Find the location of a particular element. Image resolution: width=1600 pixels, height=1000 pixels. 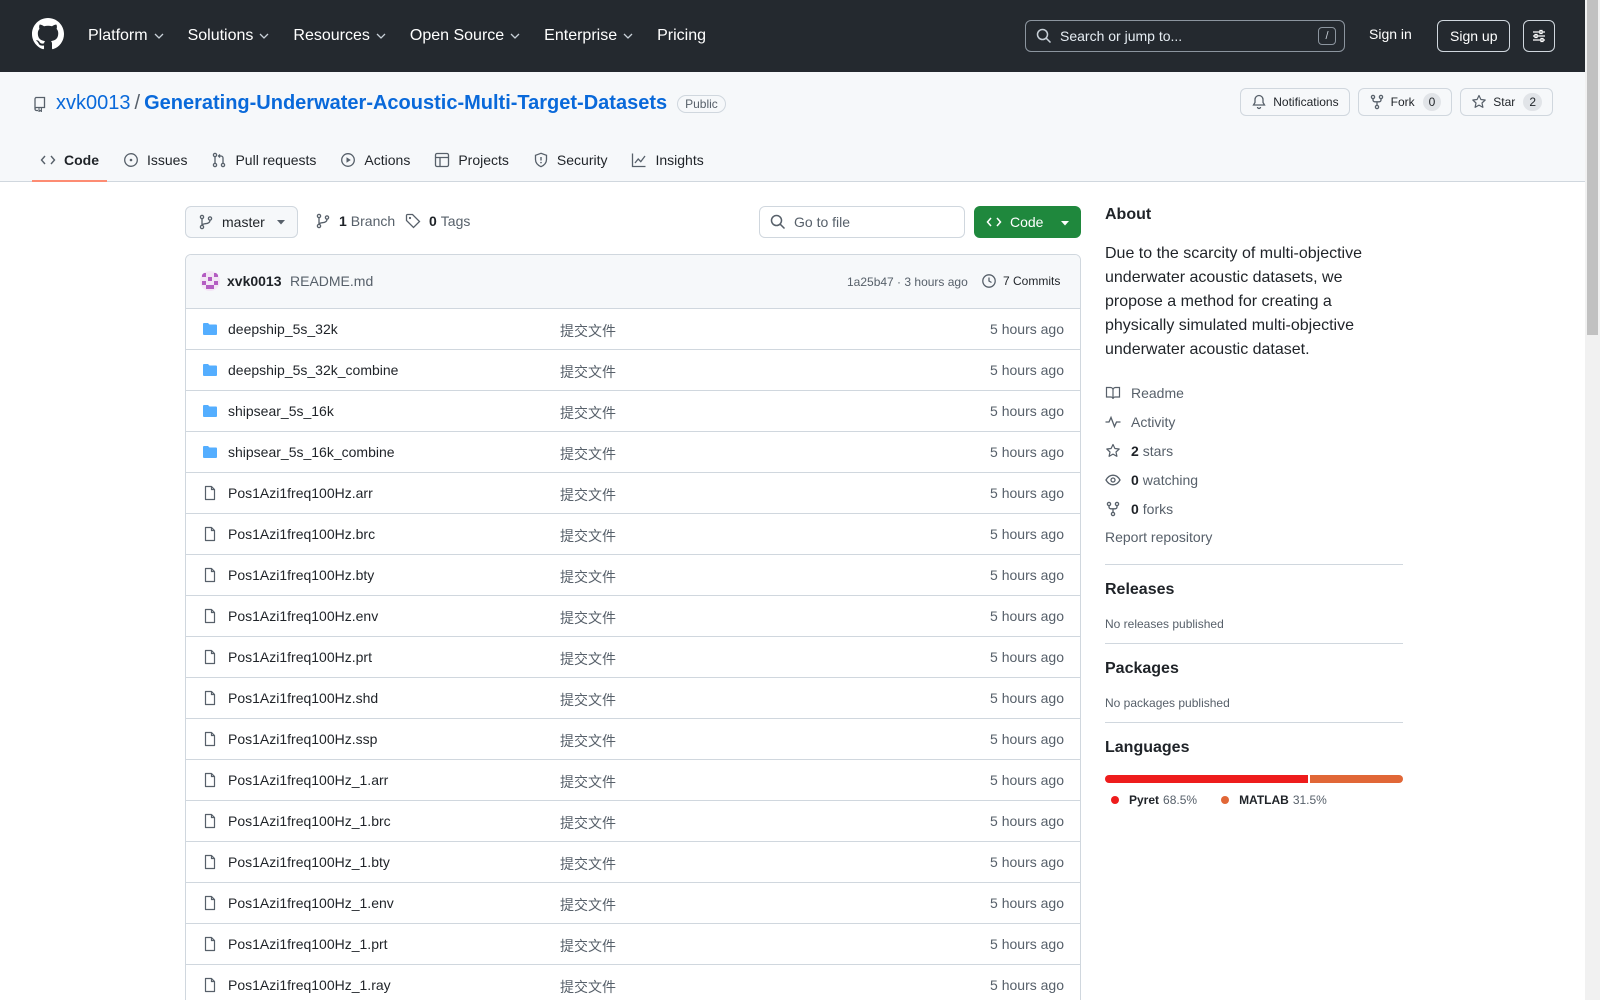

file-row: Pos1Azi1freq100Hz.brc 提交文件 5 hours ago is located at coordinates (633, 534).